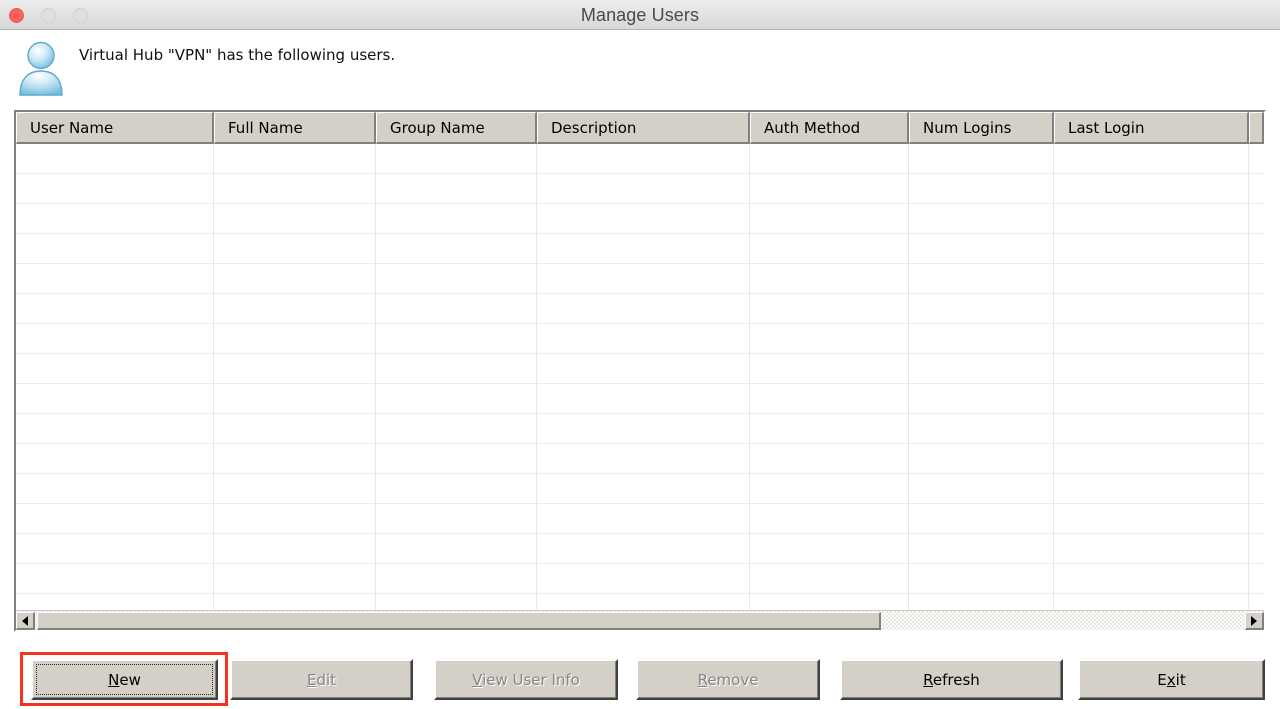  I want to click on column-header-label: Group Name, so click(437, 127).